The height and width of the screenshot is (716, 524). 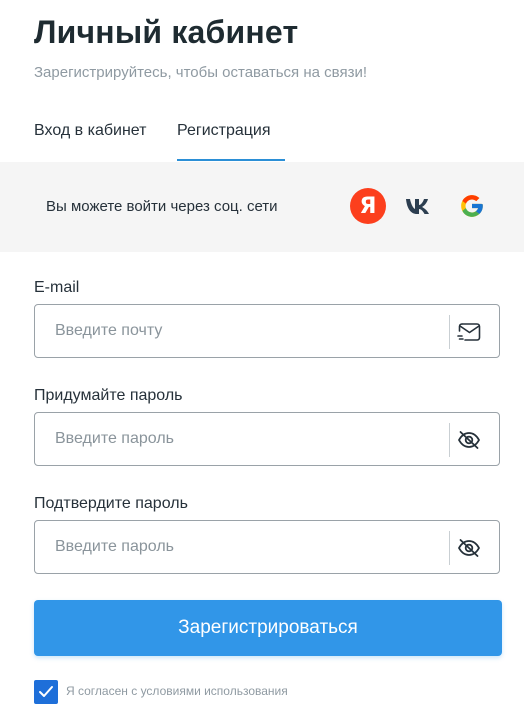 What do you see at coordinates (469, 332) in the screenshot?
I see `mail-icon` at bounding box center [469, 332].